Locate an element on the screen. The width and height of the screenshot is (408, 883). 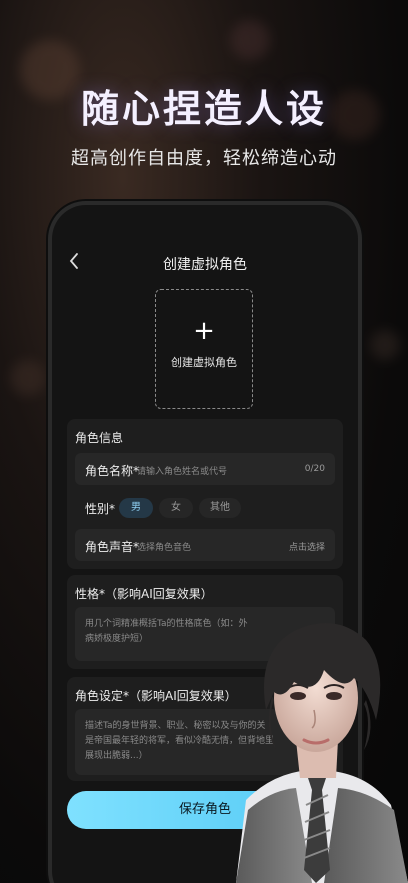
gender-option-male: 男 is located at coordinates (136, 508).